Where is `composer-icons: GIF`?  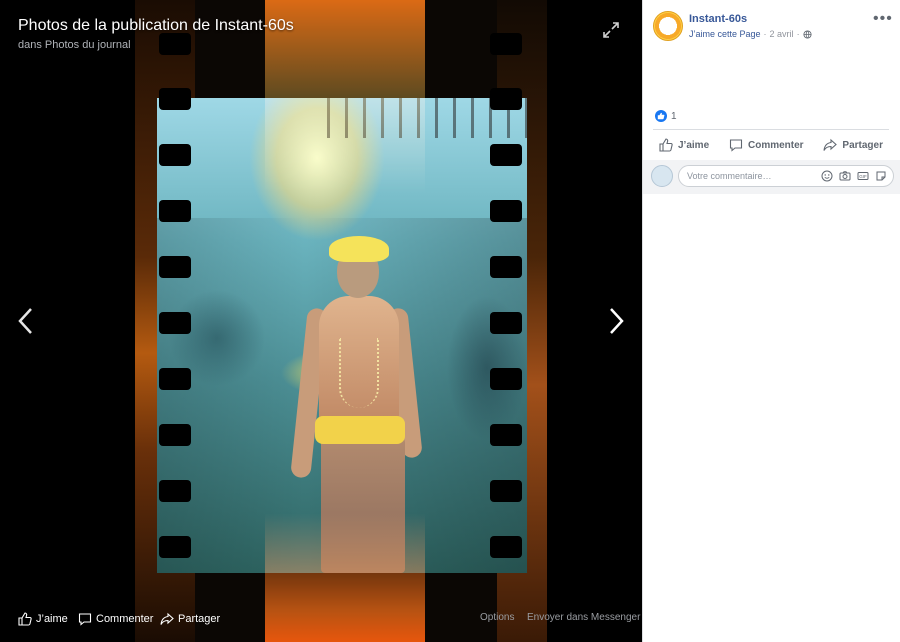 composer-icons: GIF is located at coordinates (854, 176).